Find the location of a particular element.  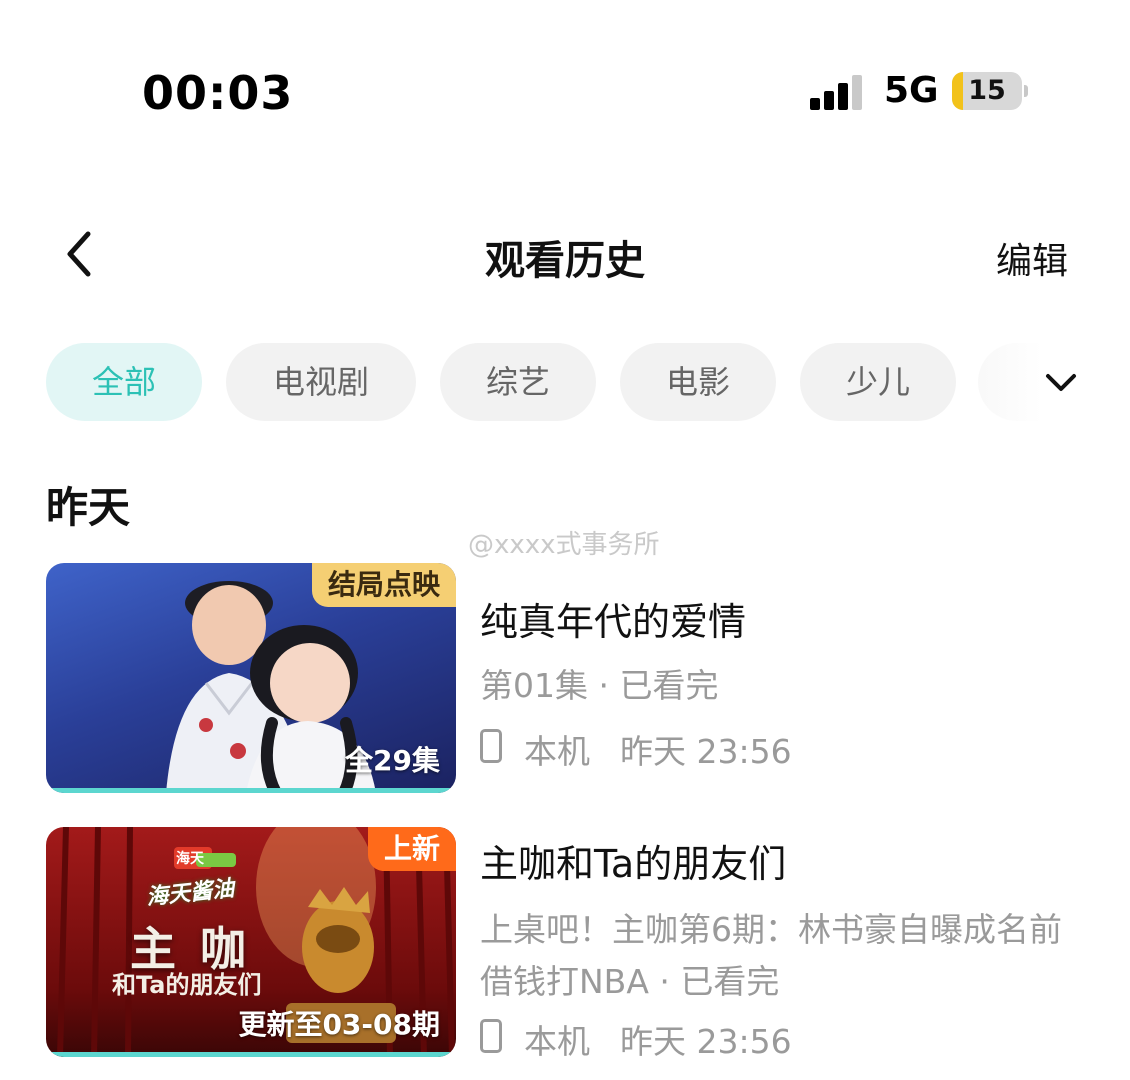

item-title: 纯真年代的爱情 is located at coordinates (613, 622).